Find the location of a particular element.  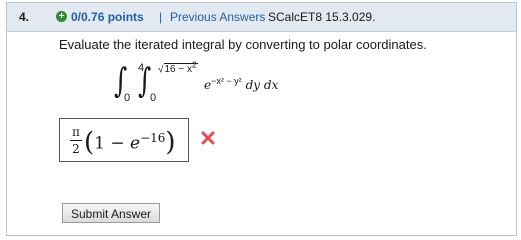

fraction-bar is located at coordinates (76, 140).